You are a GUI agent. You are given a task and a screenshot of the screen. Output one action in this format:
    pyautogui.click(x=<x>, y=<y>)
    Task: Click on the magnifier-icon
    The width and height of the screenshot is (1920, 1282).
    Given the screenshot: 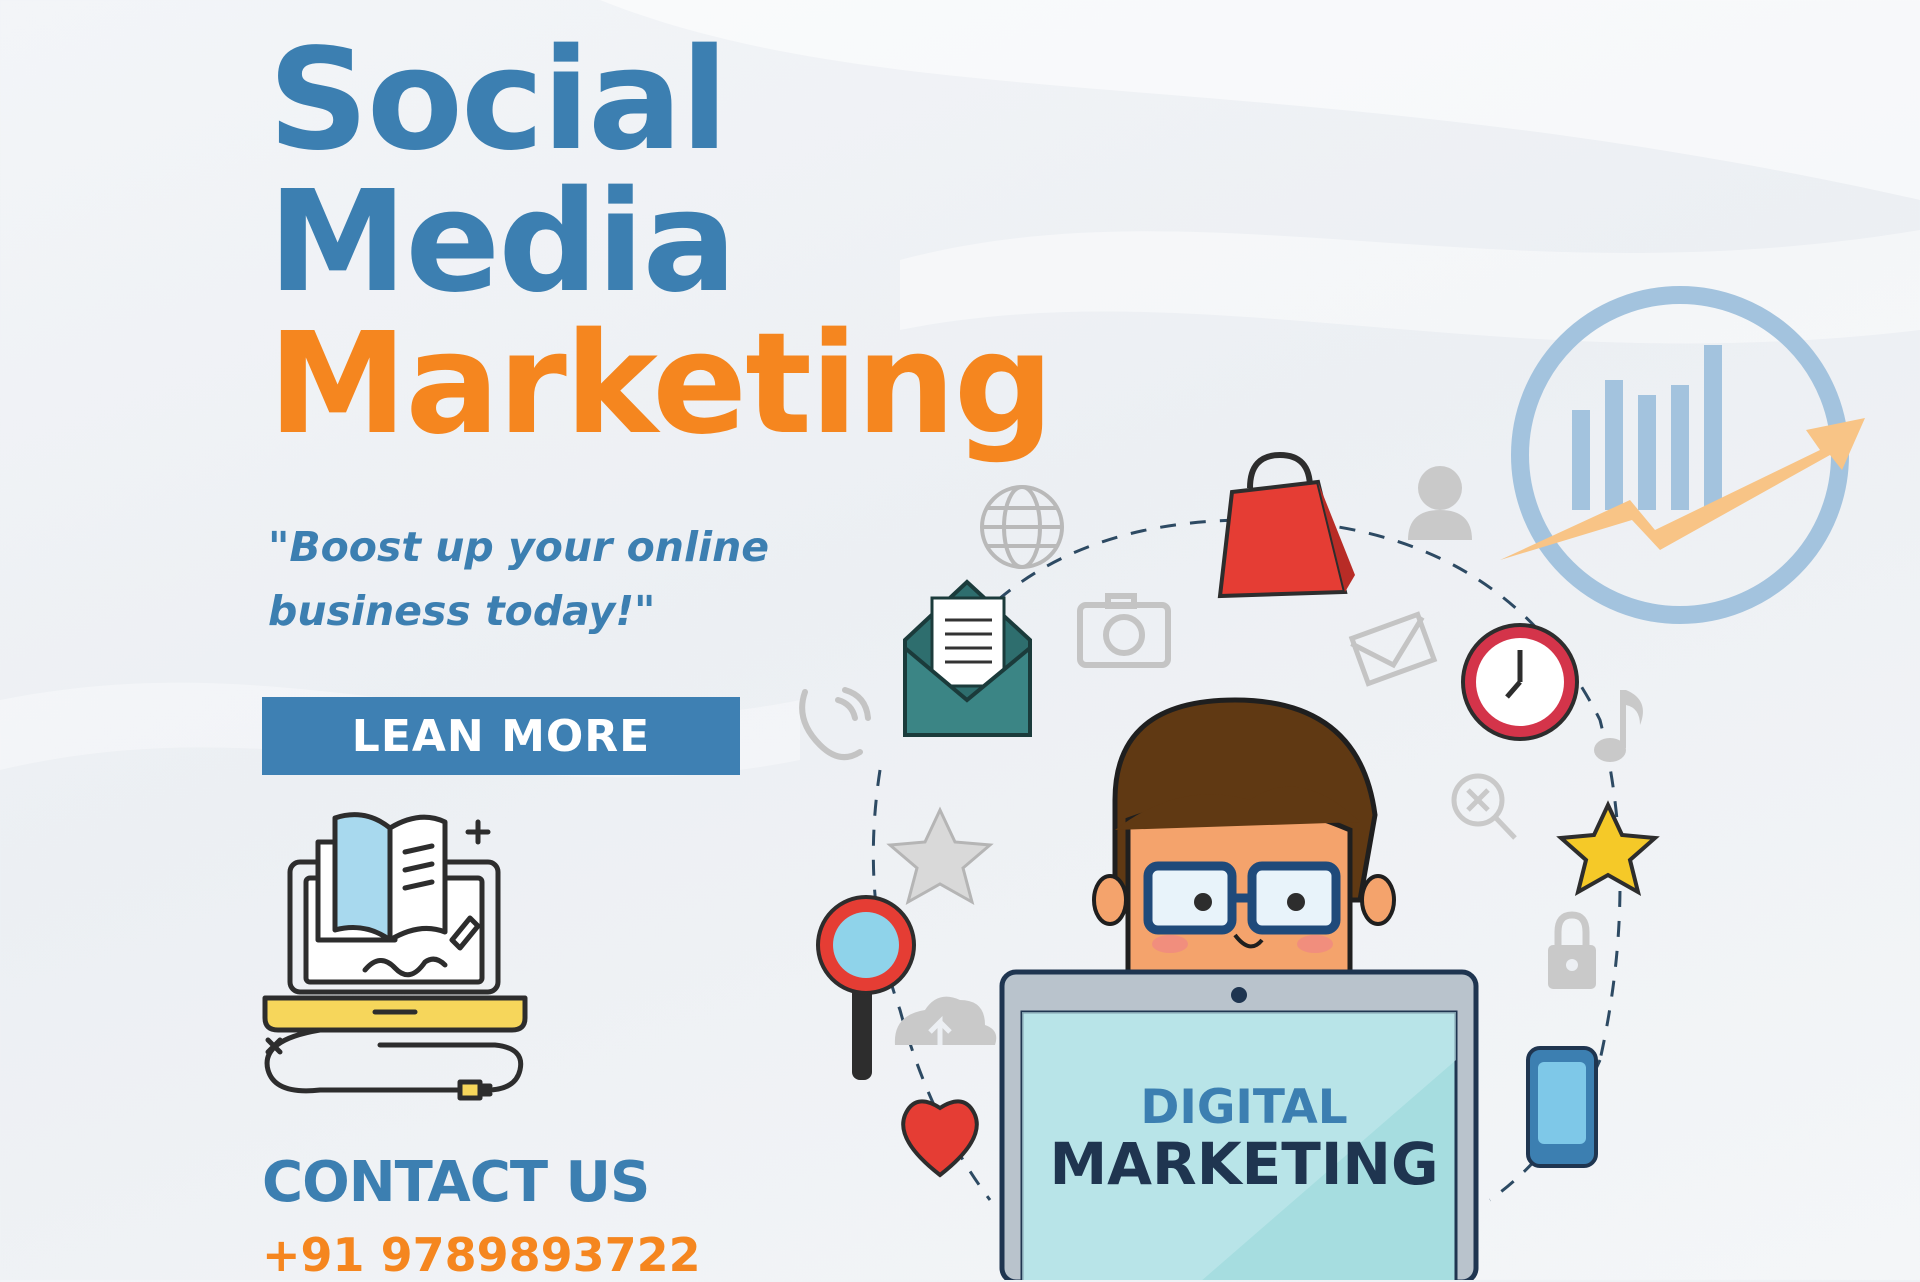 What is the action you would take?
    pyautogui.click(x=866, y=987)
    